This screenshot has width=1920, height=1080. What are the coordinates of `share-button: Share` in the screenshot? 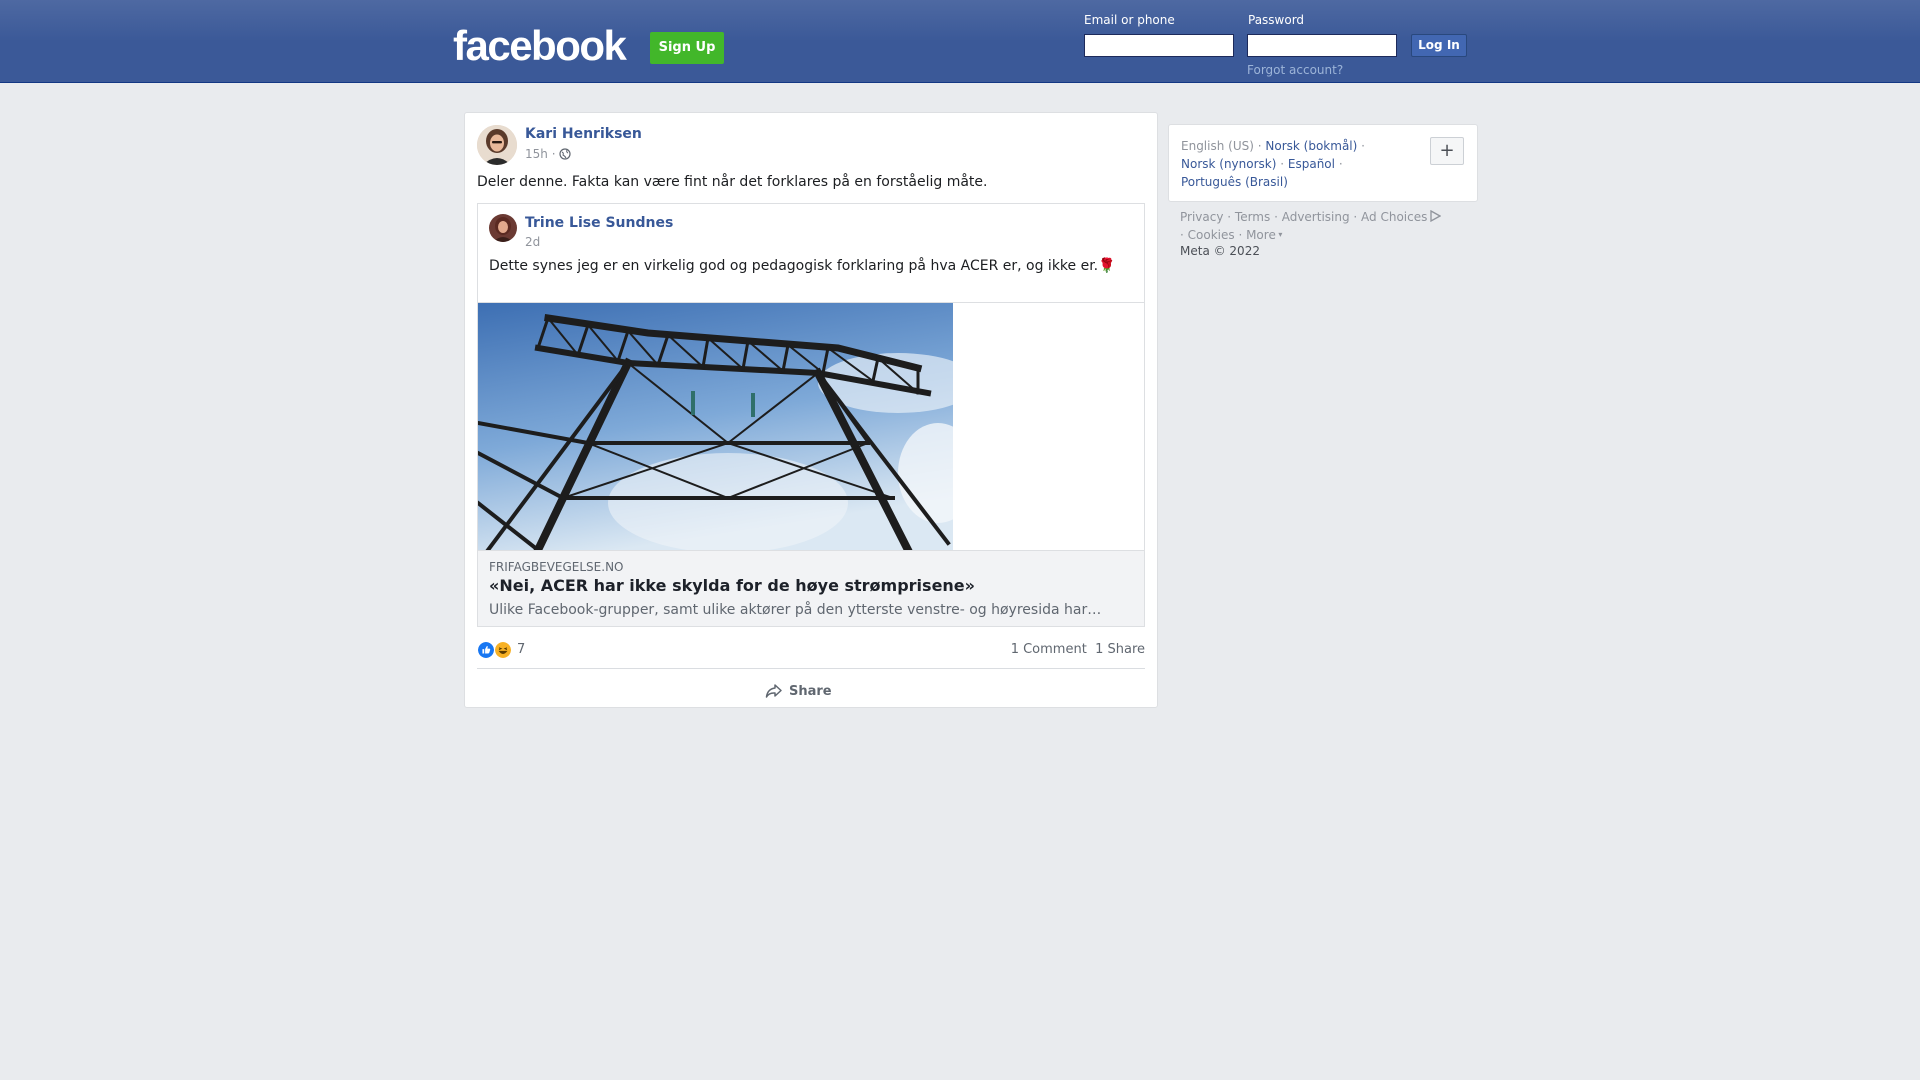 It's located at (798, 691).